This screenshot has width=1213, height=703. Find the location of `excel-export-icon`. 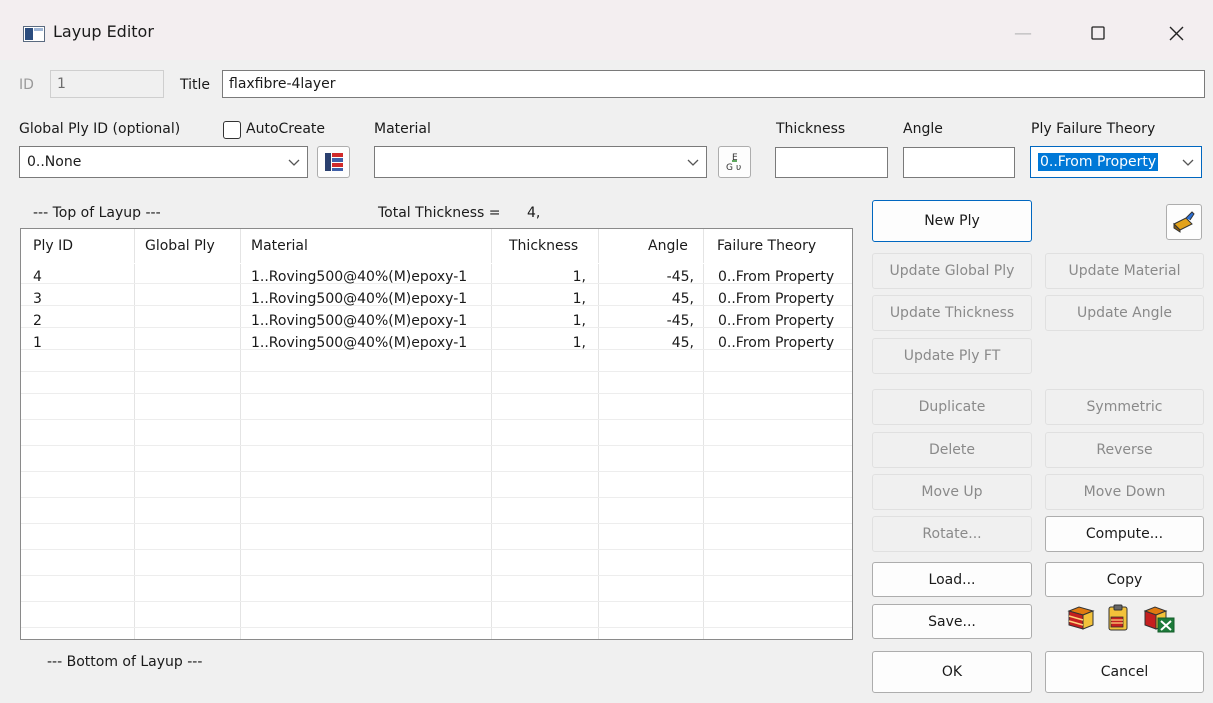

excel-export-icon is located at coordinates (1159, 619).